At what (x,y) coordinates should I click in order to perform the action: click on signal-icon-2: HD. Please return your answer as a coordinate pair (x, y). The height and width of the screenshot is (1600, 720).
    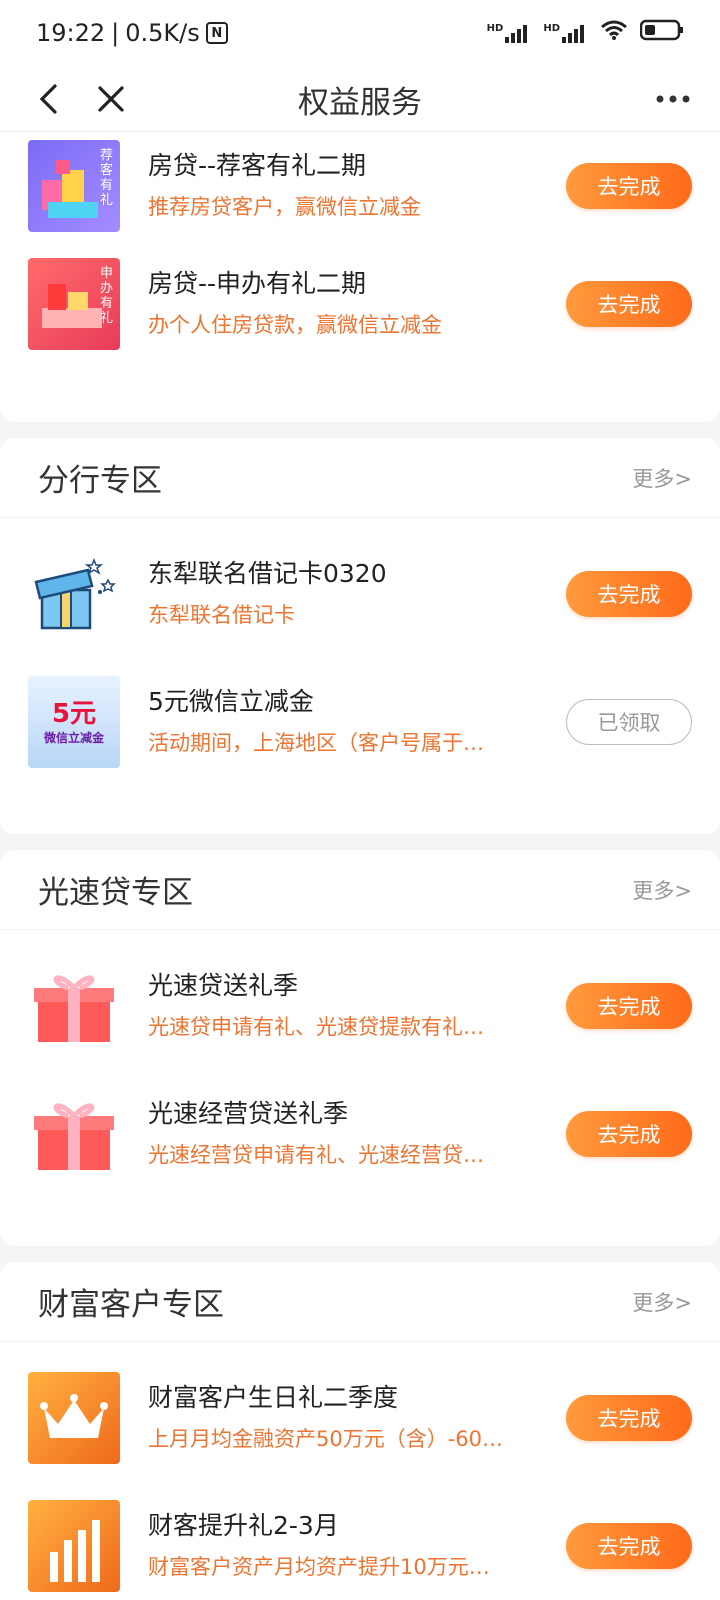
    Looking at the image, I should click on (565, 33).